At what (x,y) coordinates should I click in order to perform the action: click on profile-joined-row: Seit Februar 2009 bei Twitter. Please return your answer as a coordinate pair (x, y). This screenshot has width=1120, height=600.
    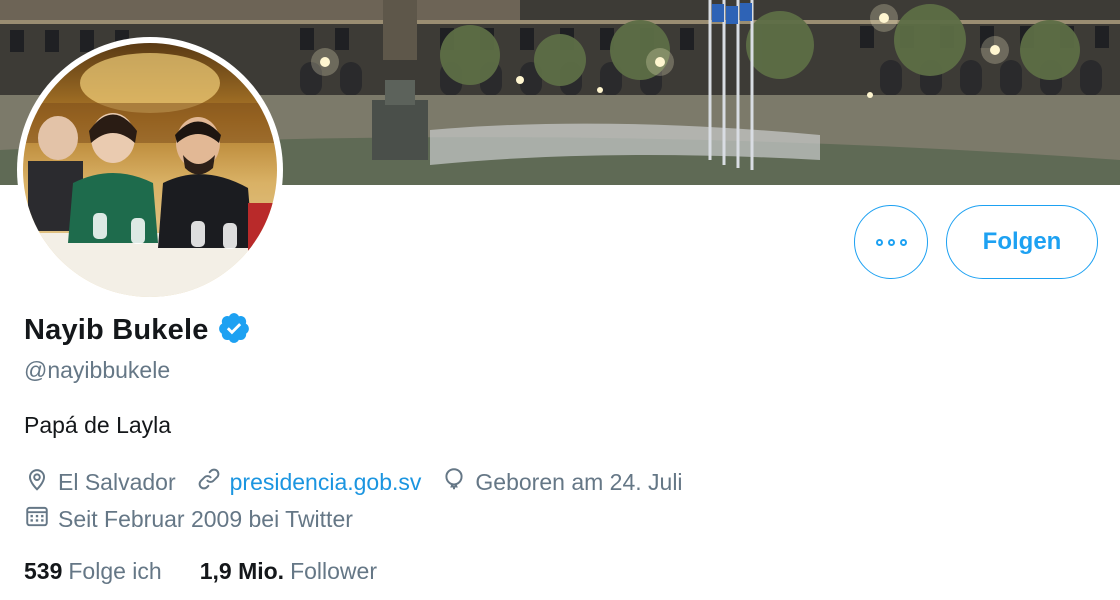
    Looking at the image, I should click on (198, 519).